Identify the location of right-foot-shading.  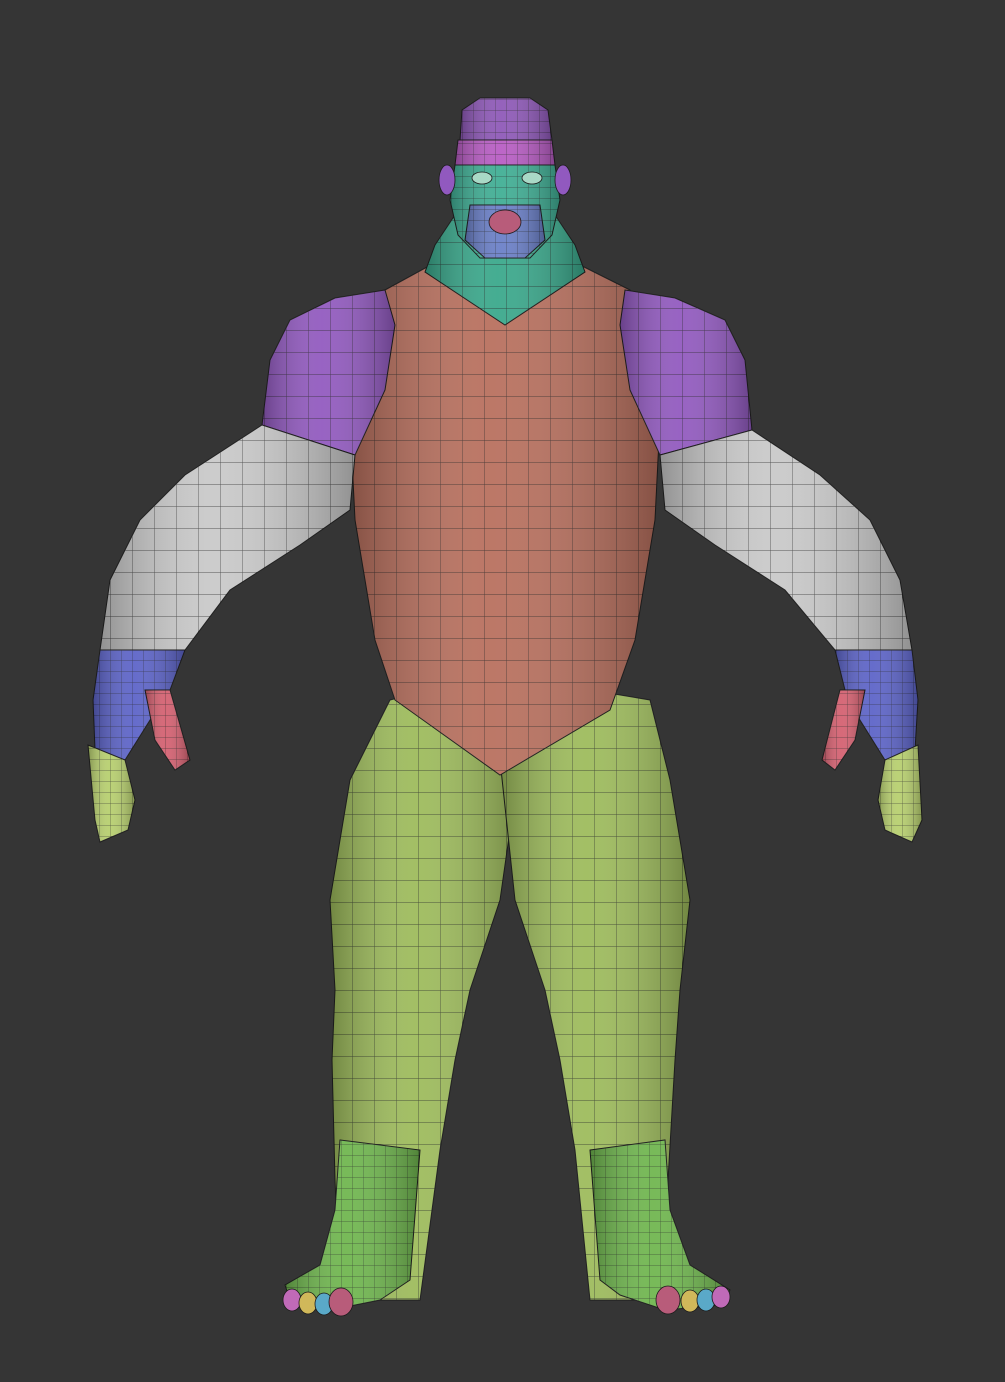
(660, 1225).